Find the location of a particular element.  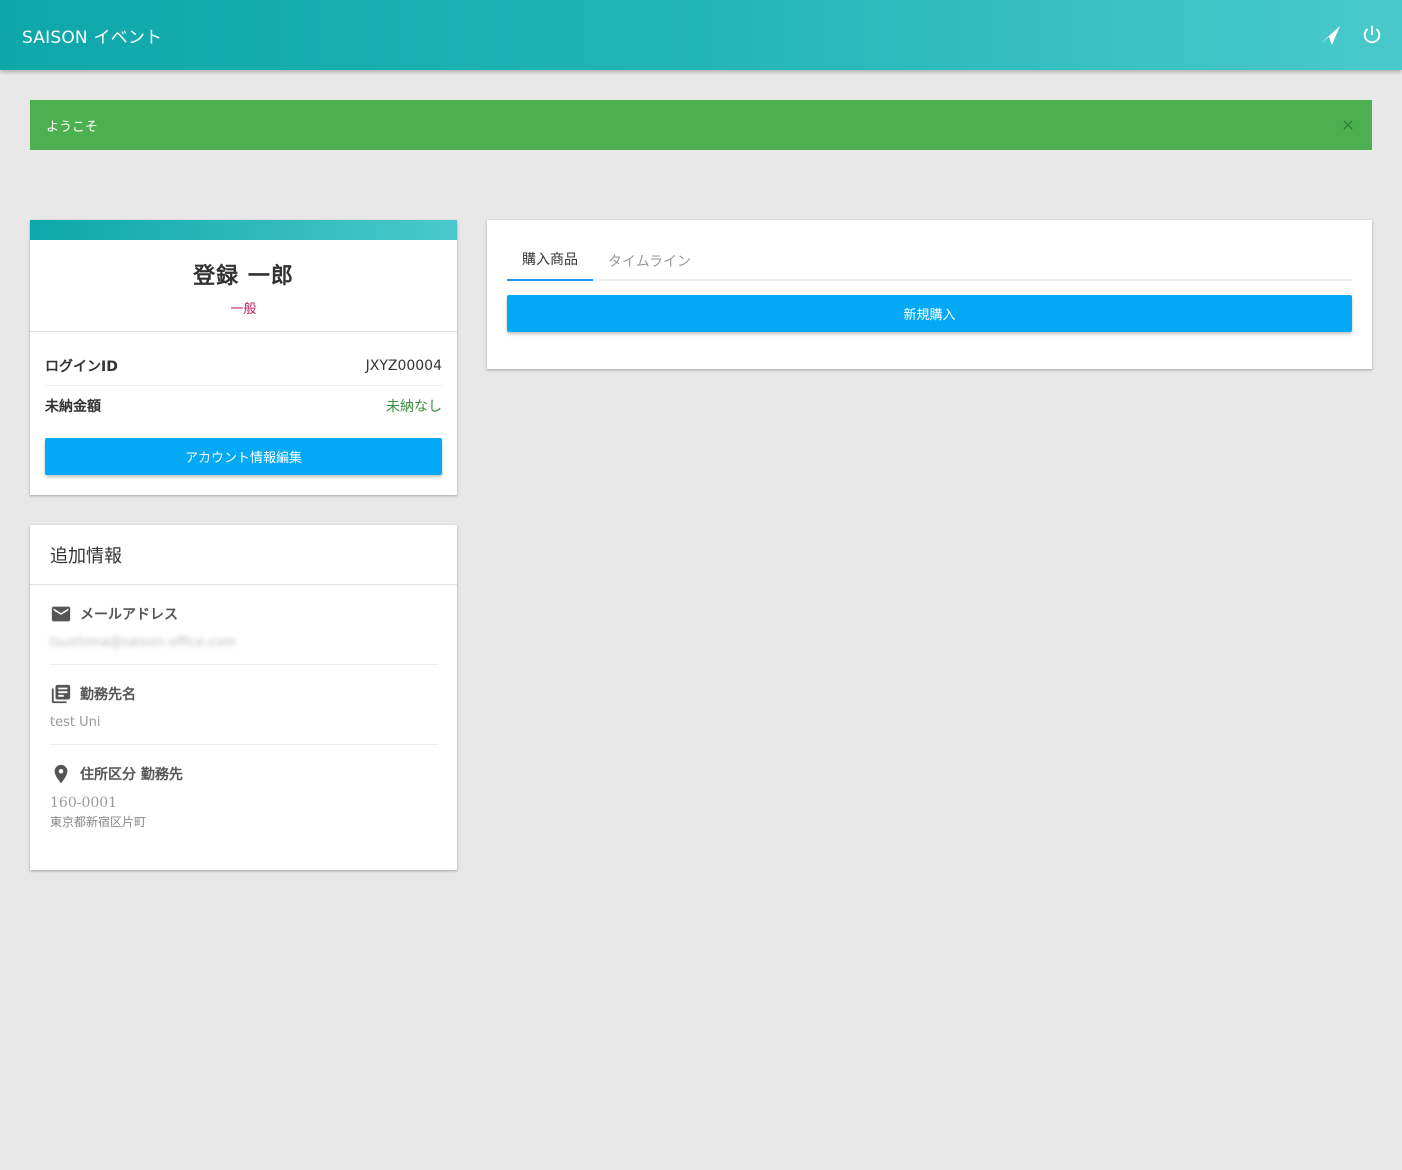

location-pin-icon is located at coordinates (61, 774).